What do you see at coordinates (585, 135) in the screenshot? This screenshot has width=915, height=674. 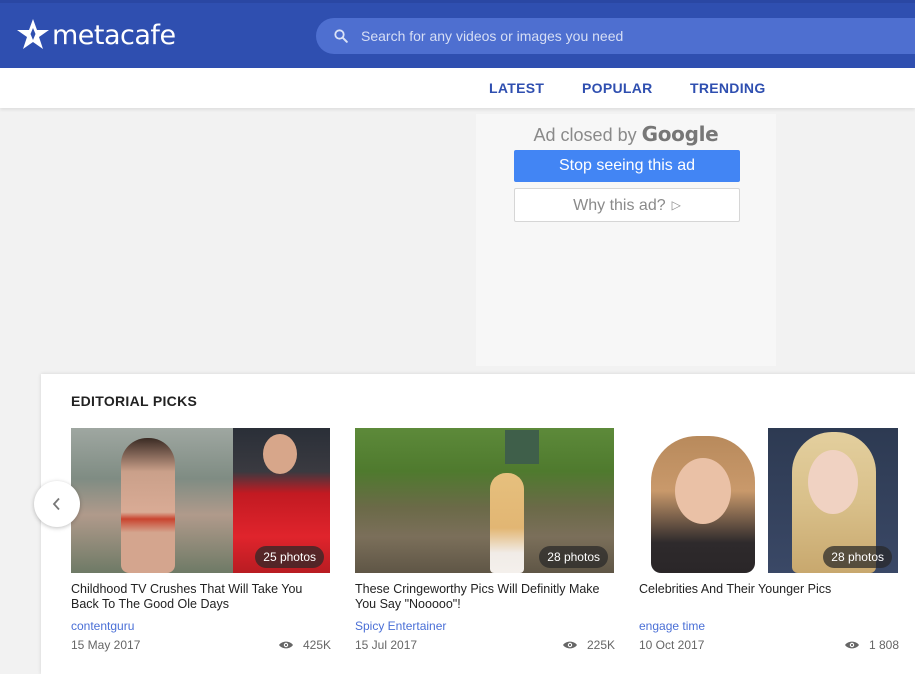 I see `ad-closed-prefix: Ad closed by` at bounding box center [585, 135].